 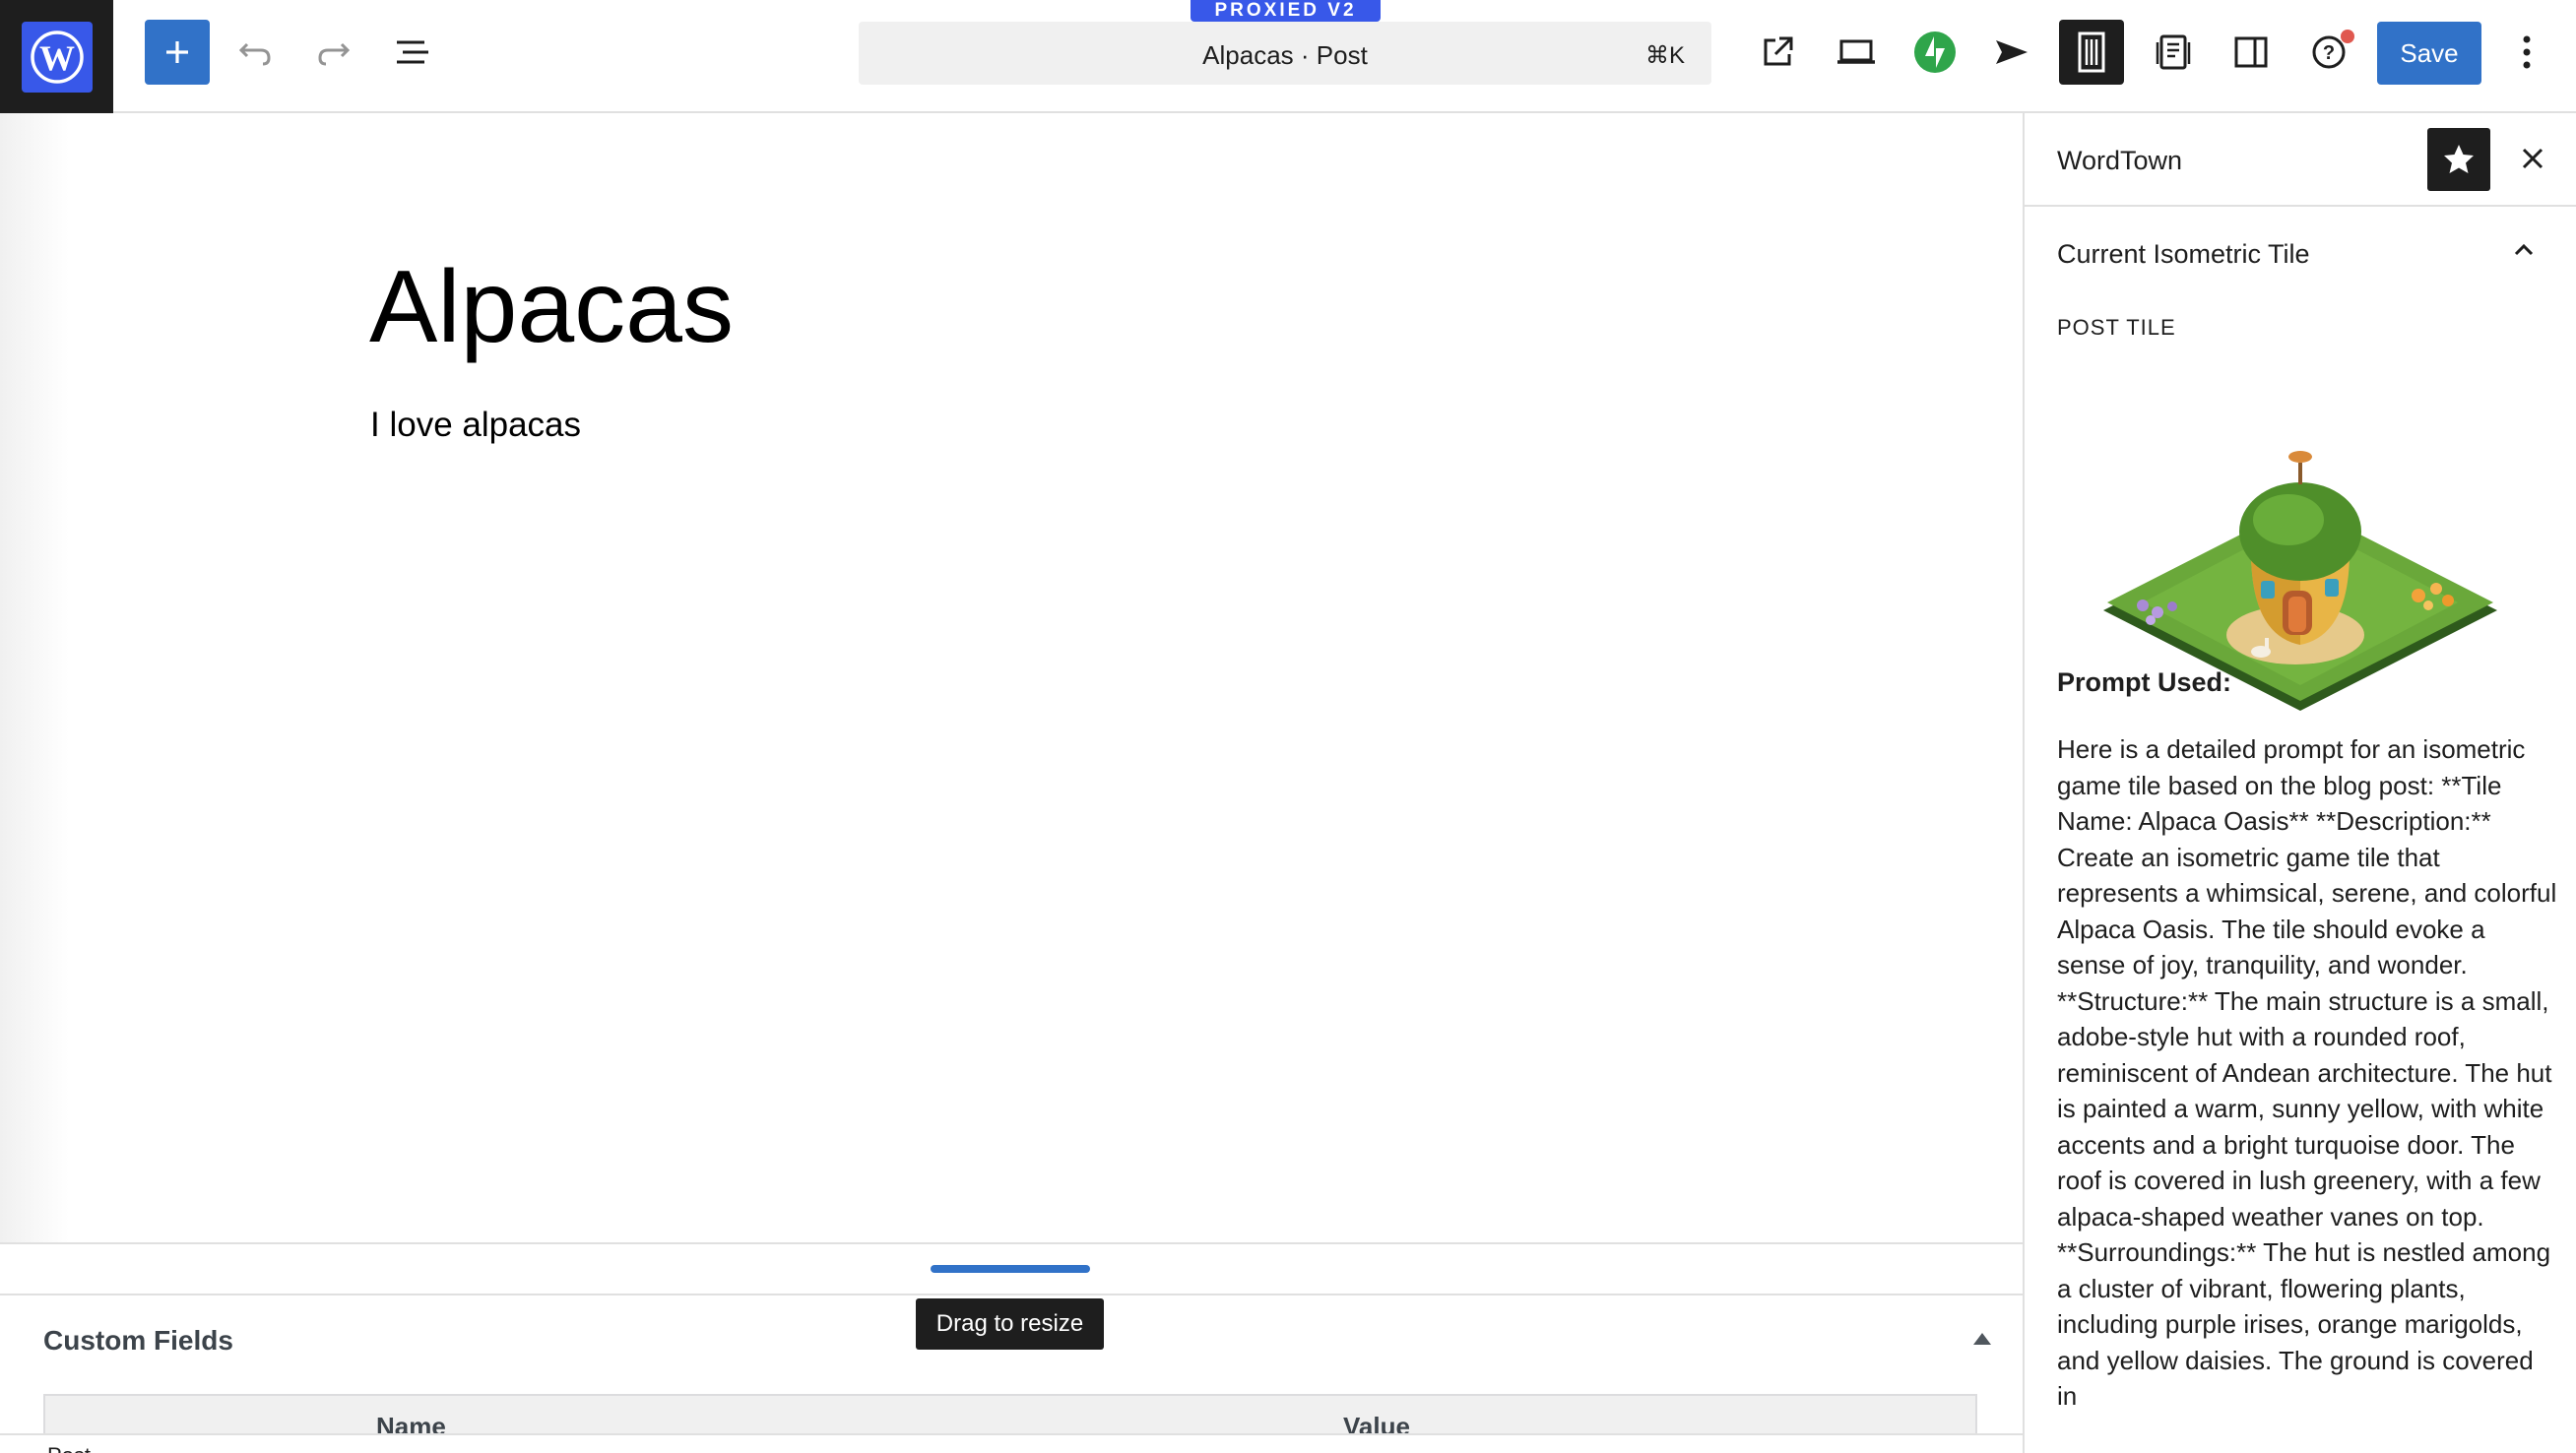 I want to click on add-block-button, so click(x=177, y=52).